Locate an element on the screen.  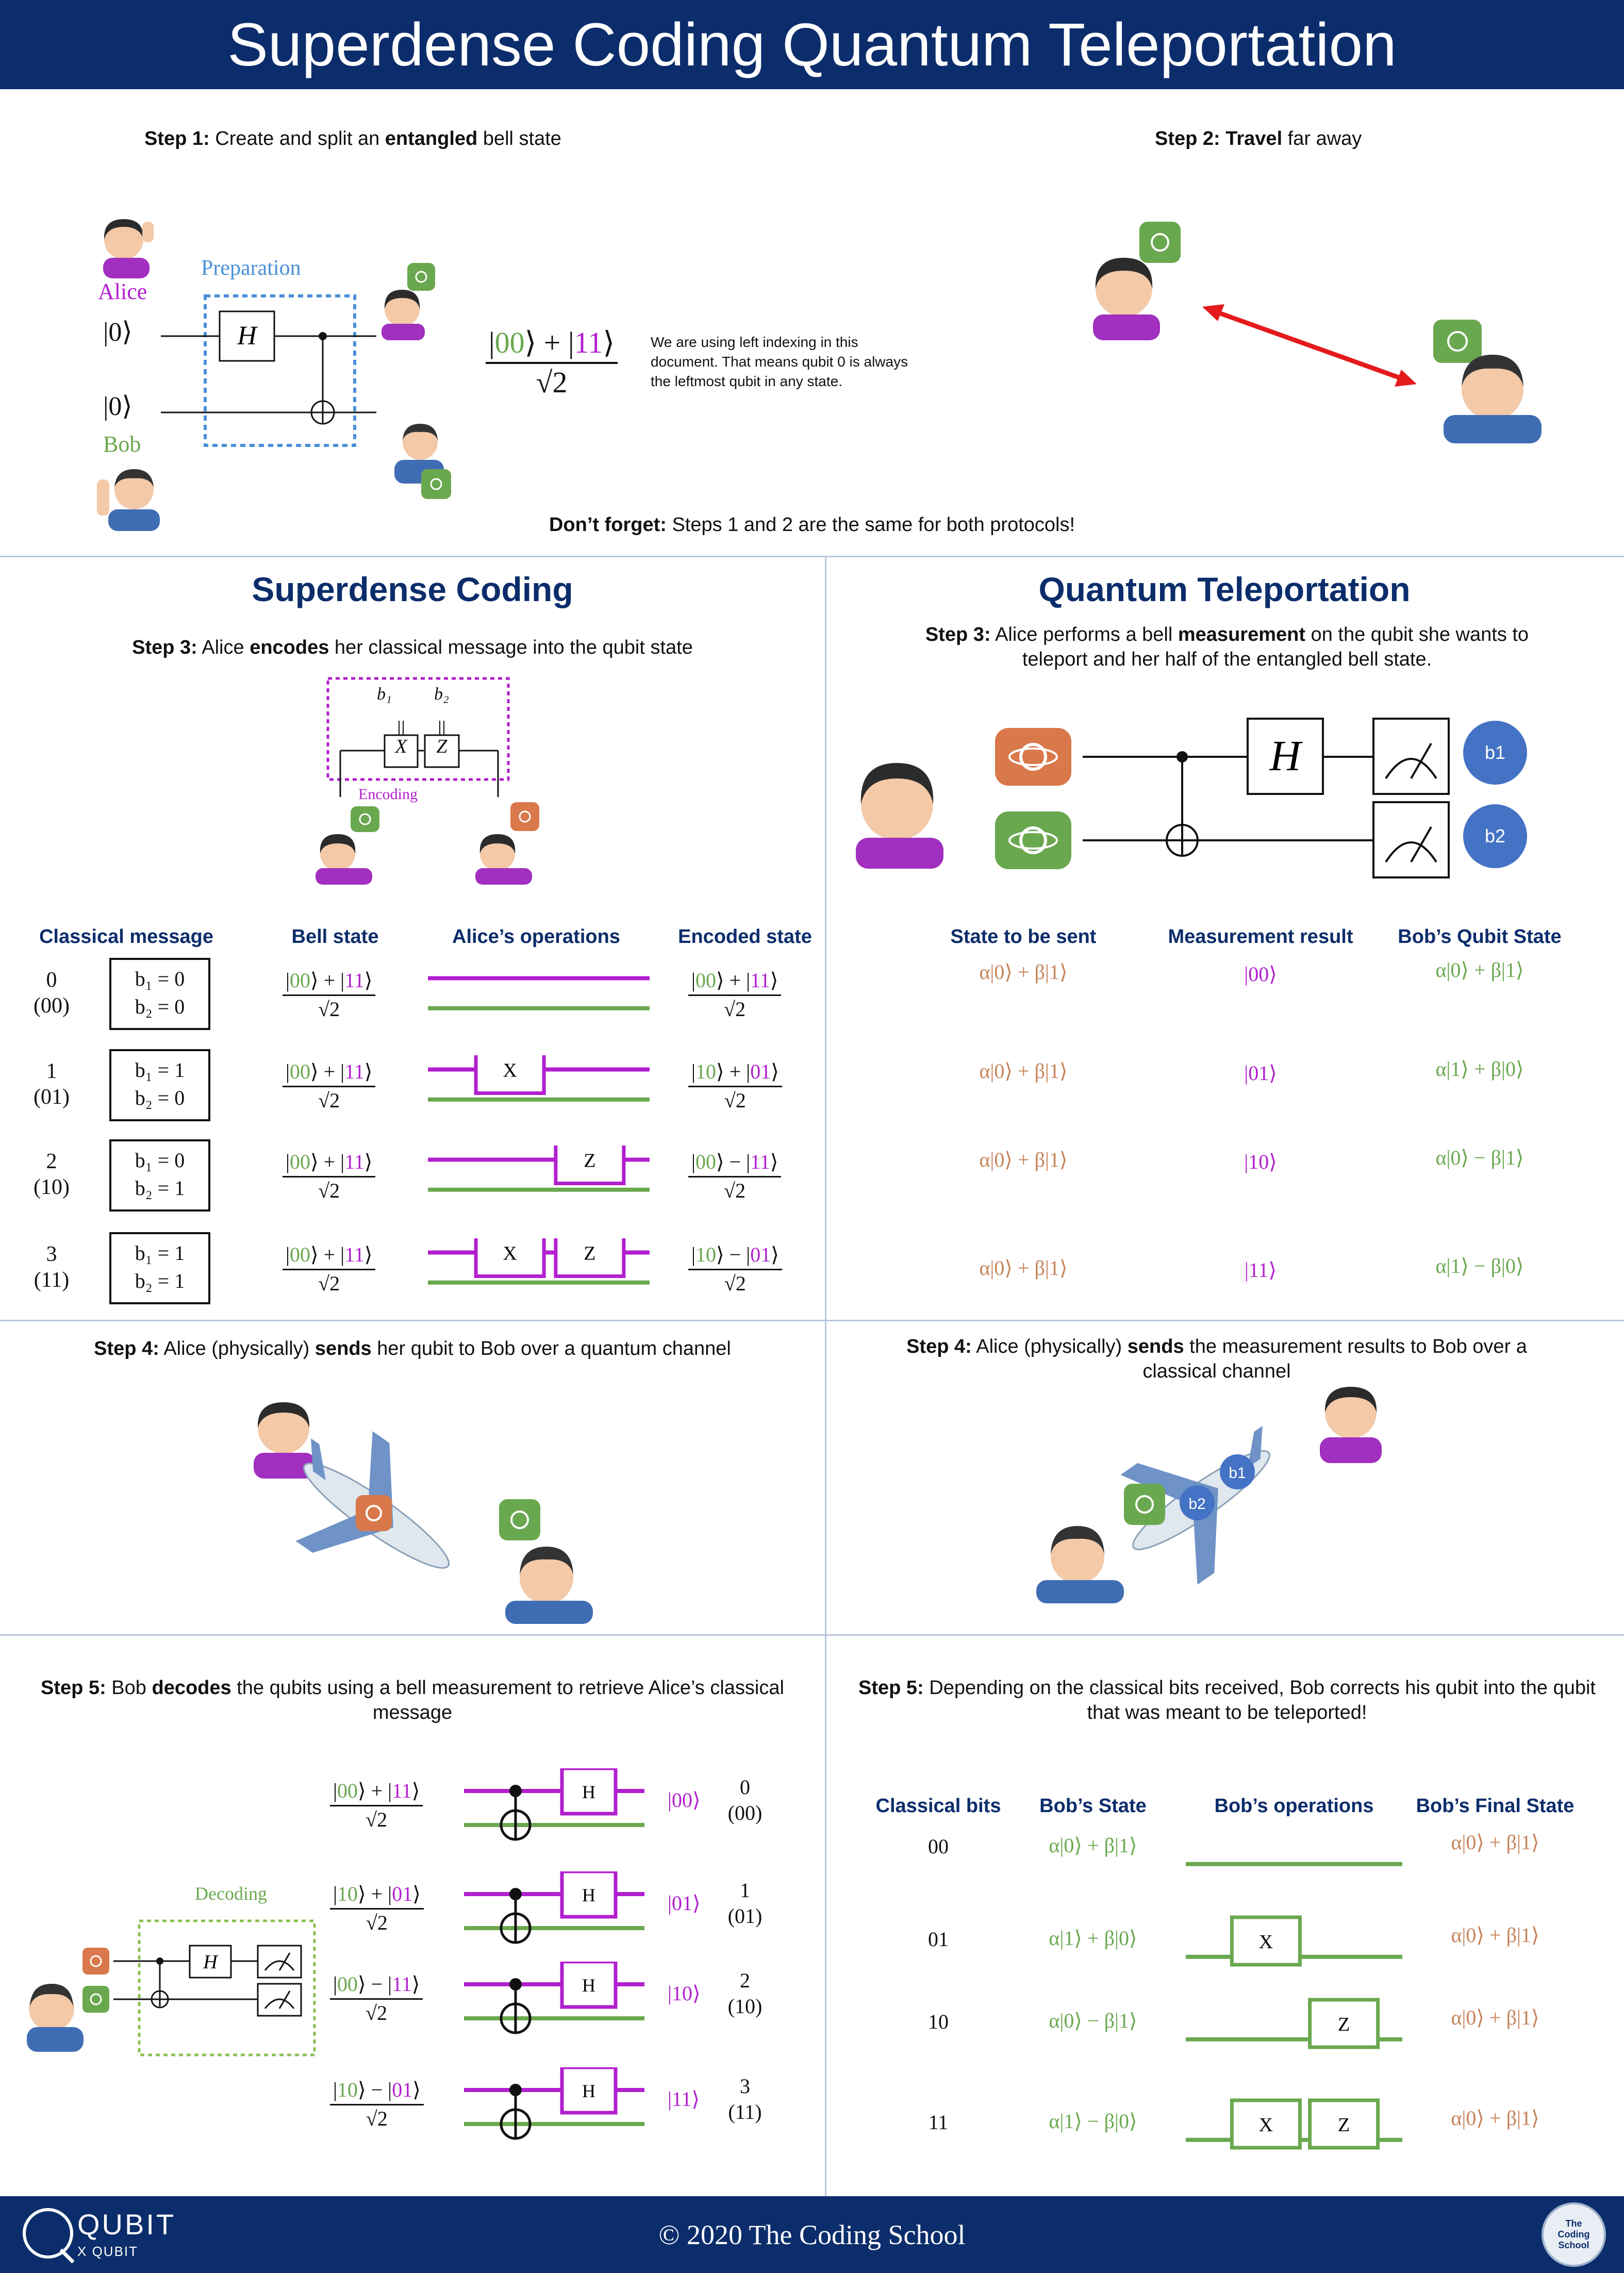
qt-bob-state: α|0⟩ − β|1⟩ is located at coordinates (1479, 1157).